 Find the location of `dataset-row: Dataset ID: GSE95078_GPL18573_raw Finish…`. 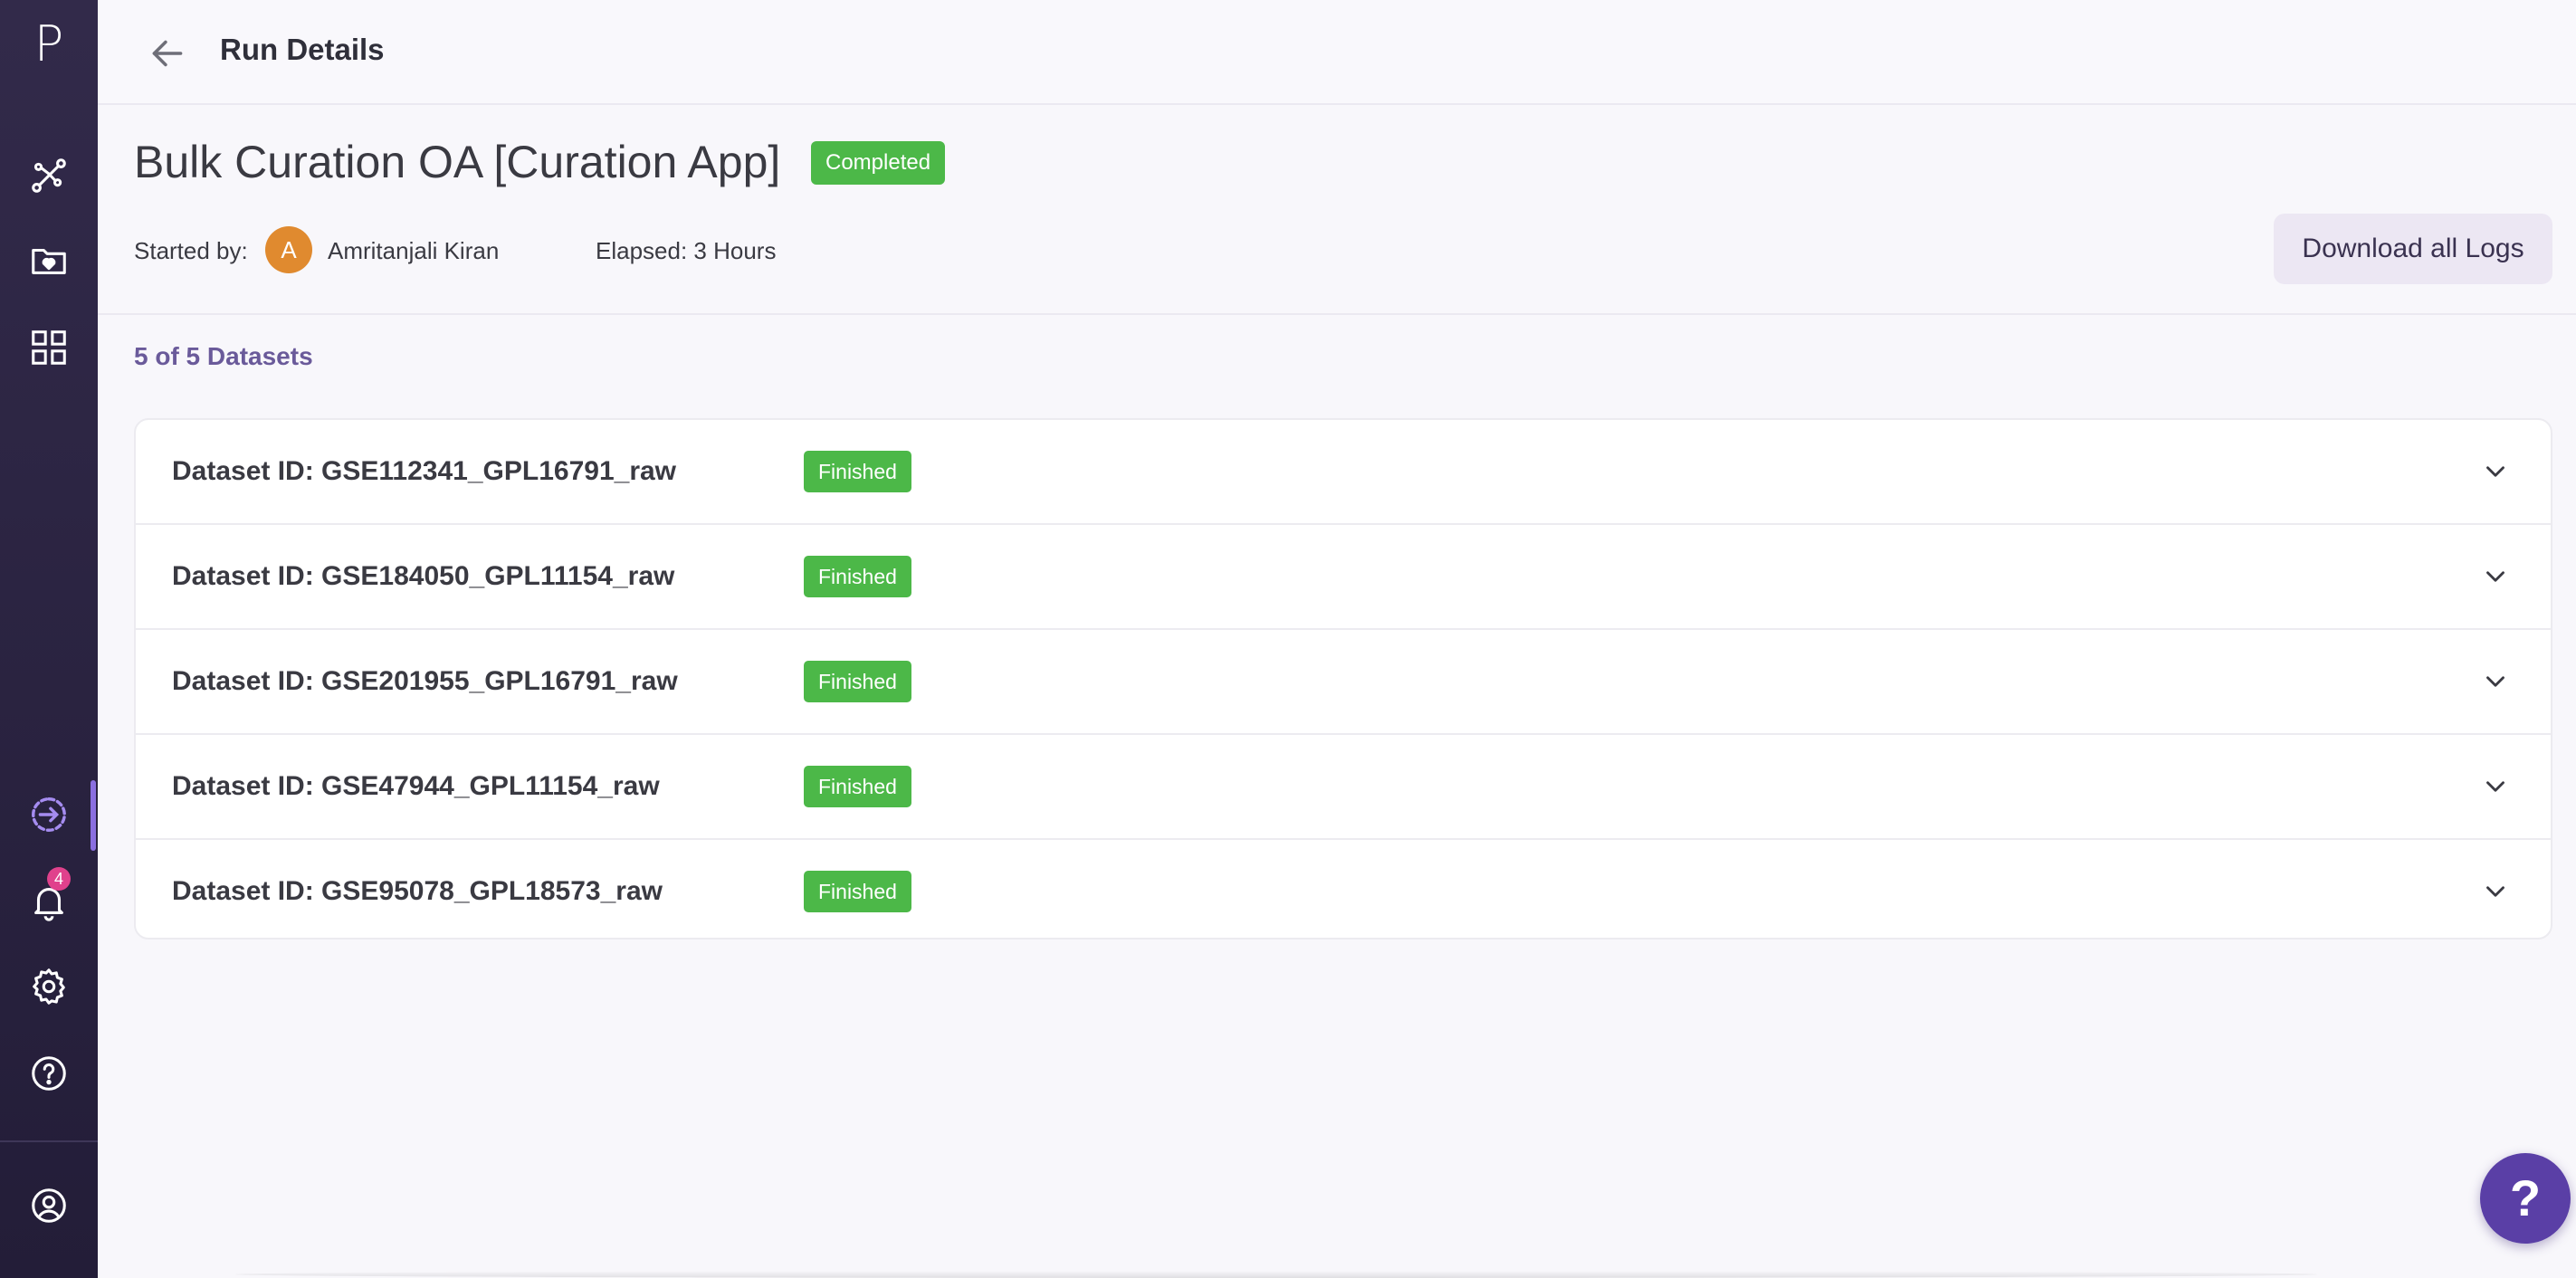

dataset-row: Dataset ID: GSE95078_GPL18573_raw Finish… is located at coordinates (1343, 889).